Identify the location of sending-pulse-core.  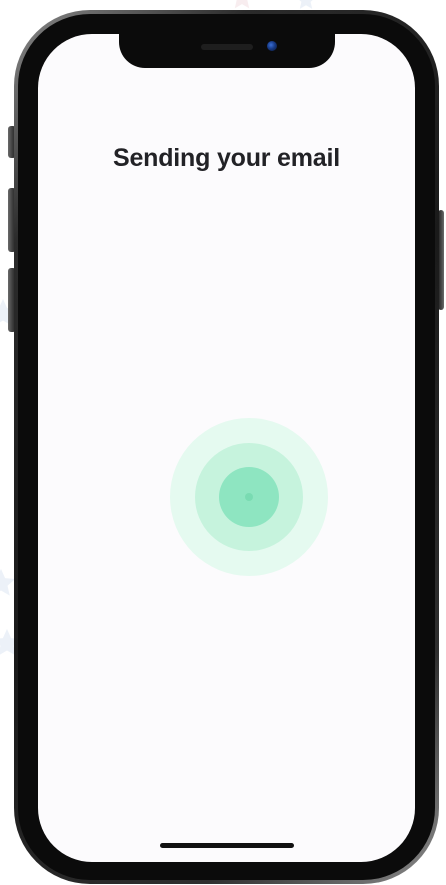
(249, 497).